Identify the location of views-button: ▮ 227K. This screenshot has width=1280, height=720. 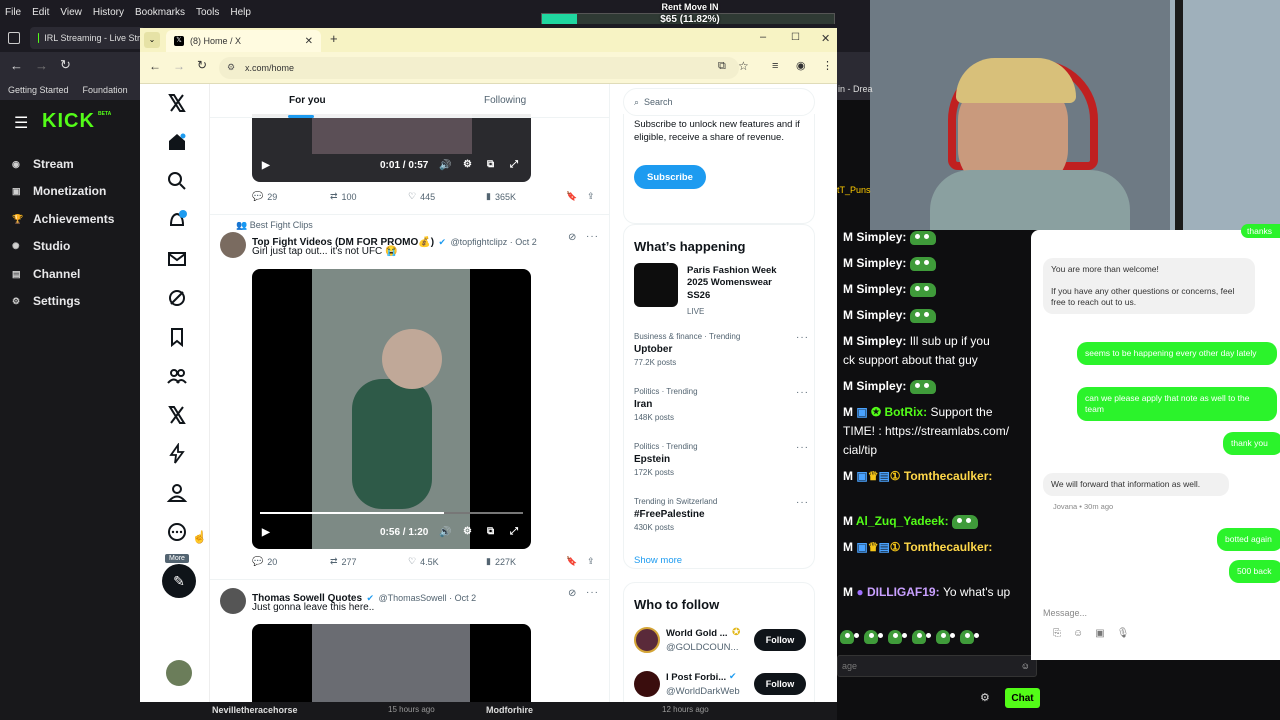
(501, 561).